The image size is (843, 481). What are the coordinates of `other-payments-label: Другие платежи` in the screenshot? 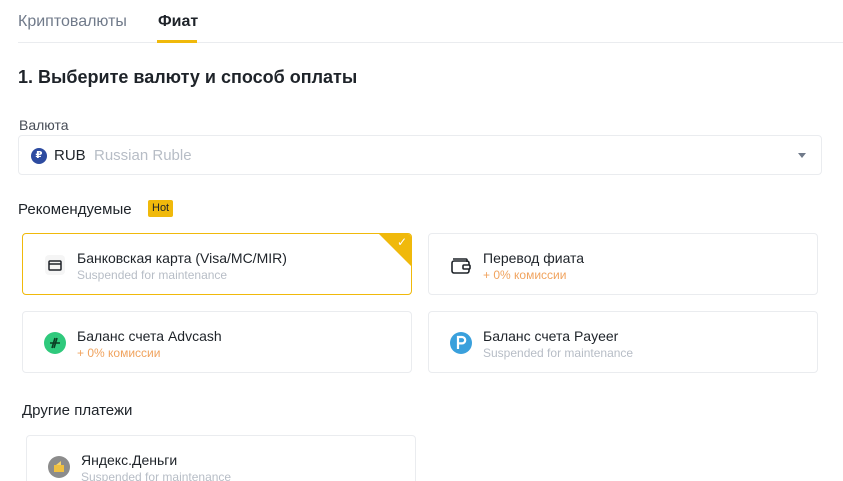 It's located at (77, 410).